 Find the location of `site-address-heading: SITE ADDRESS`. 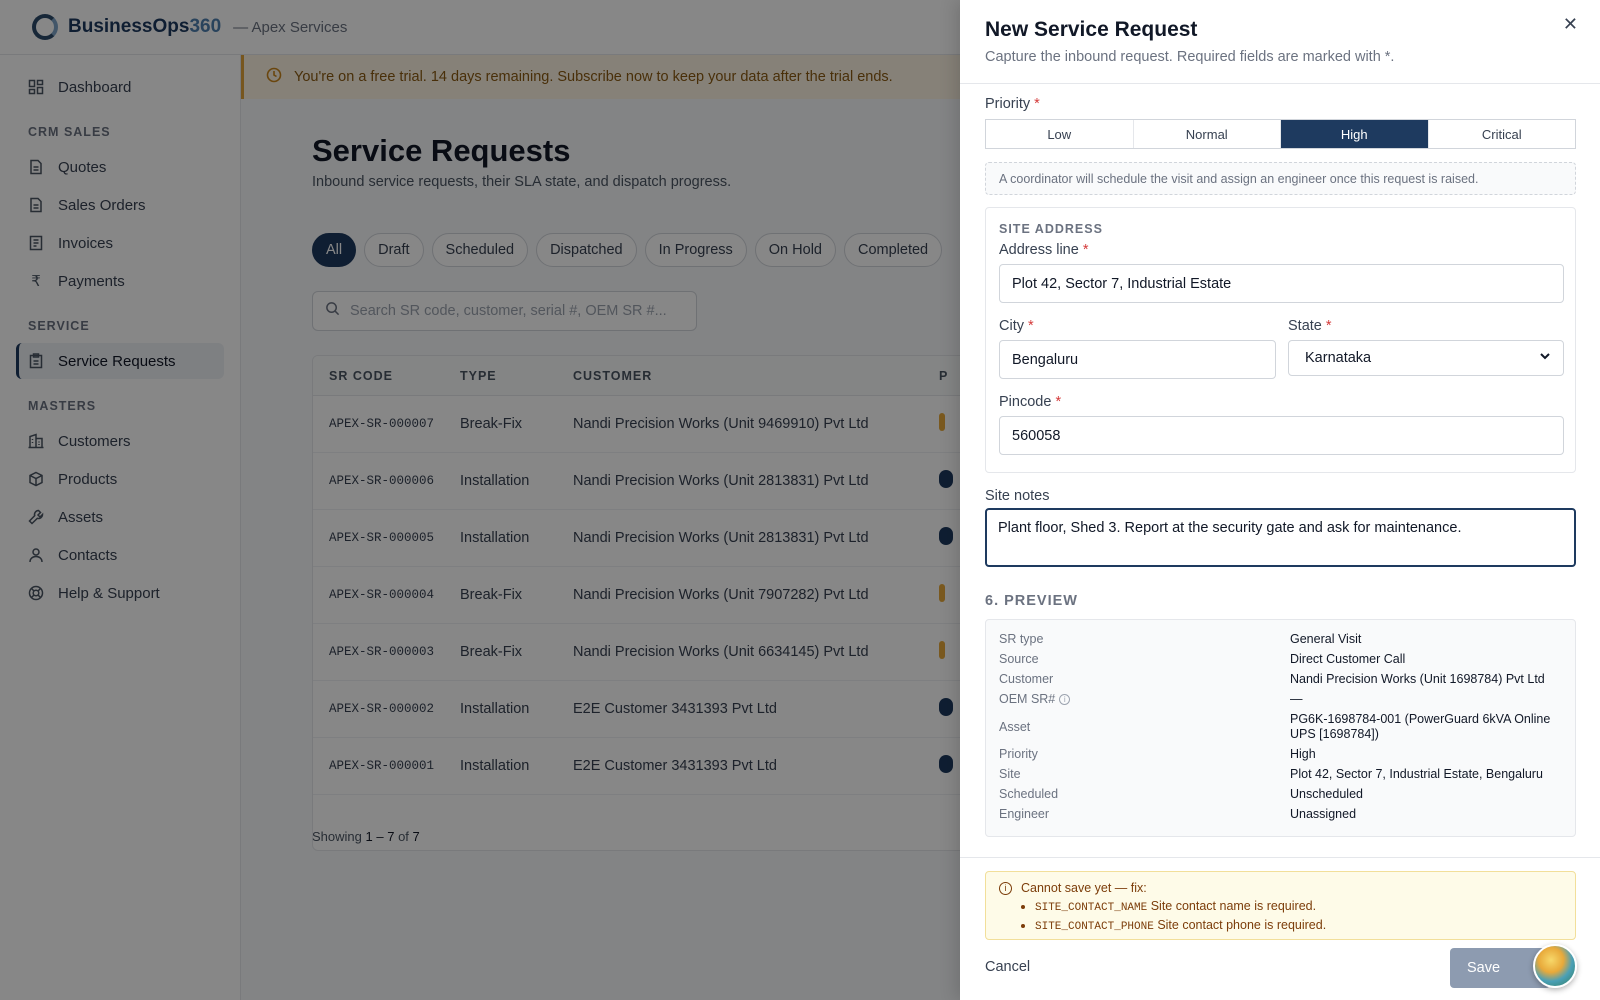

site-address-heading: SITE ADDRESS is located at coordinates (1051, 229).